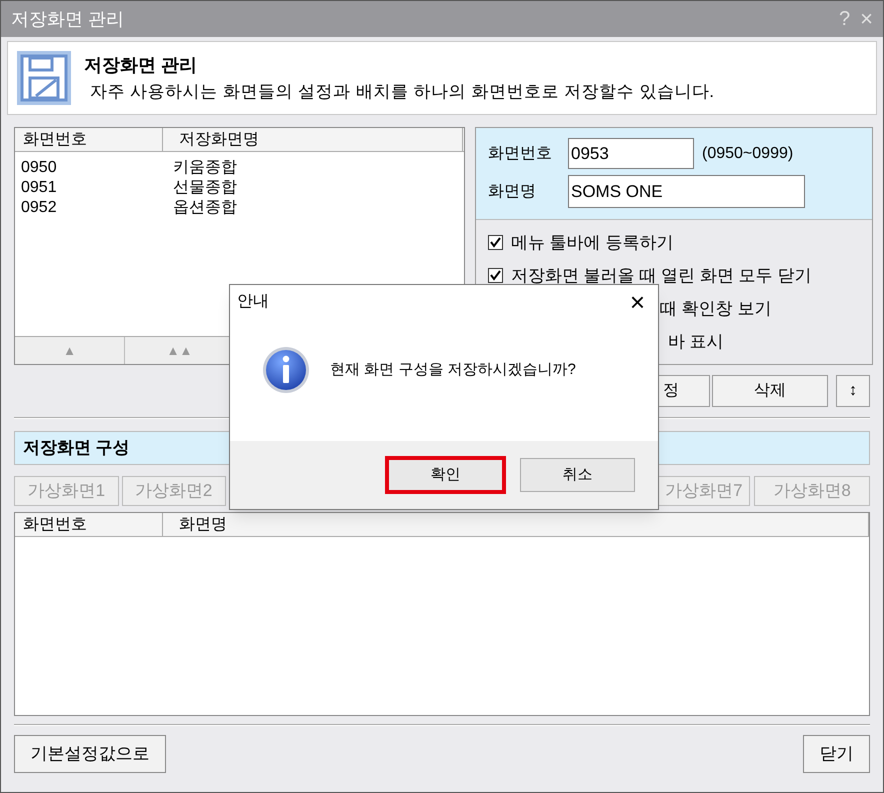 The width and height of the screenshot is (884, 793). What do you see at coordinates (853, 391) in the screenshot?
I see `sort-button: ↕` at bounding box center [853, 391].